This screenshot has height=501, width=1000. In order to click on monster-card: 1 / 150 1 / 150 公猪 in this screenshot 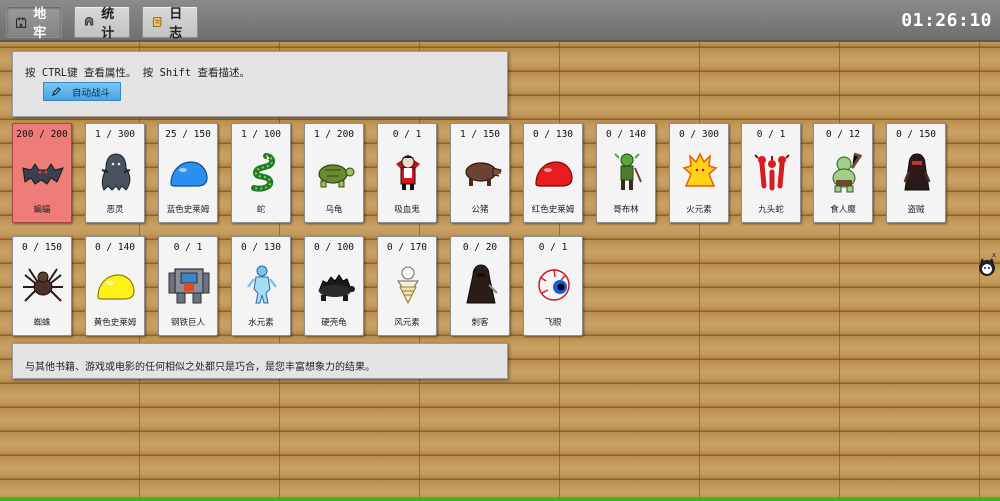, I will do `click(480, 173)`.